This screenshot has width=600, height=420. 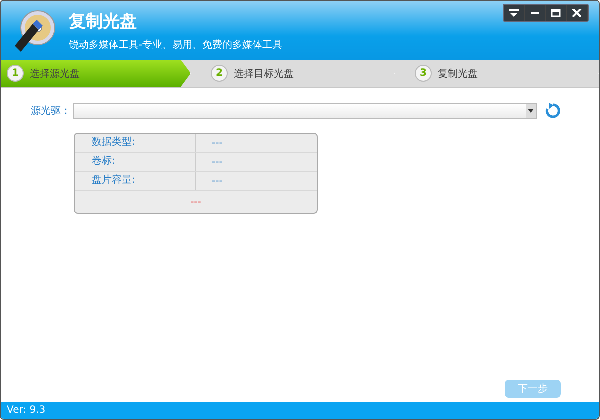 I want to click on version-text: Ver: 9.3, so click(x=26, y=410).